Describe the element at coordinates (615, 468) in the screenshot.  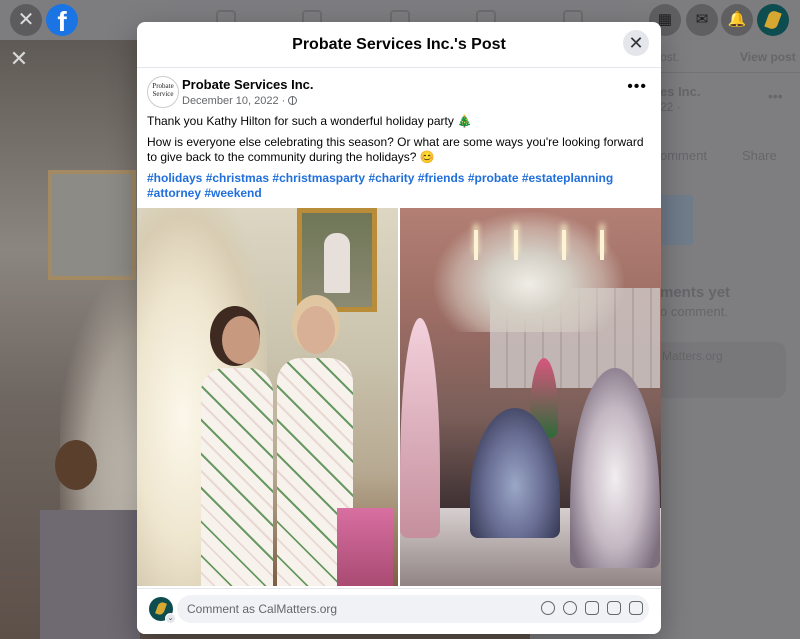
I see `silver-tree` at that location.